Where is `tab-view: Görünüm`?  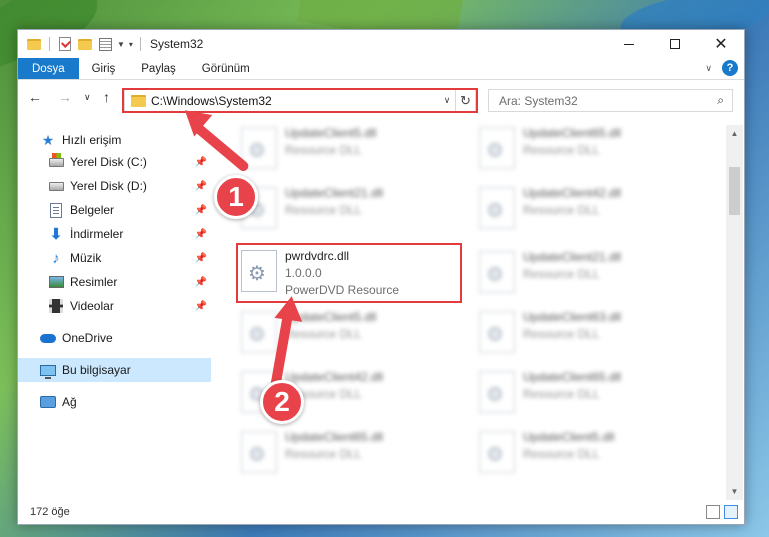 tab-view: Görünüm is located at coordinates (226, 68).